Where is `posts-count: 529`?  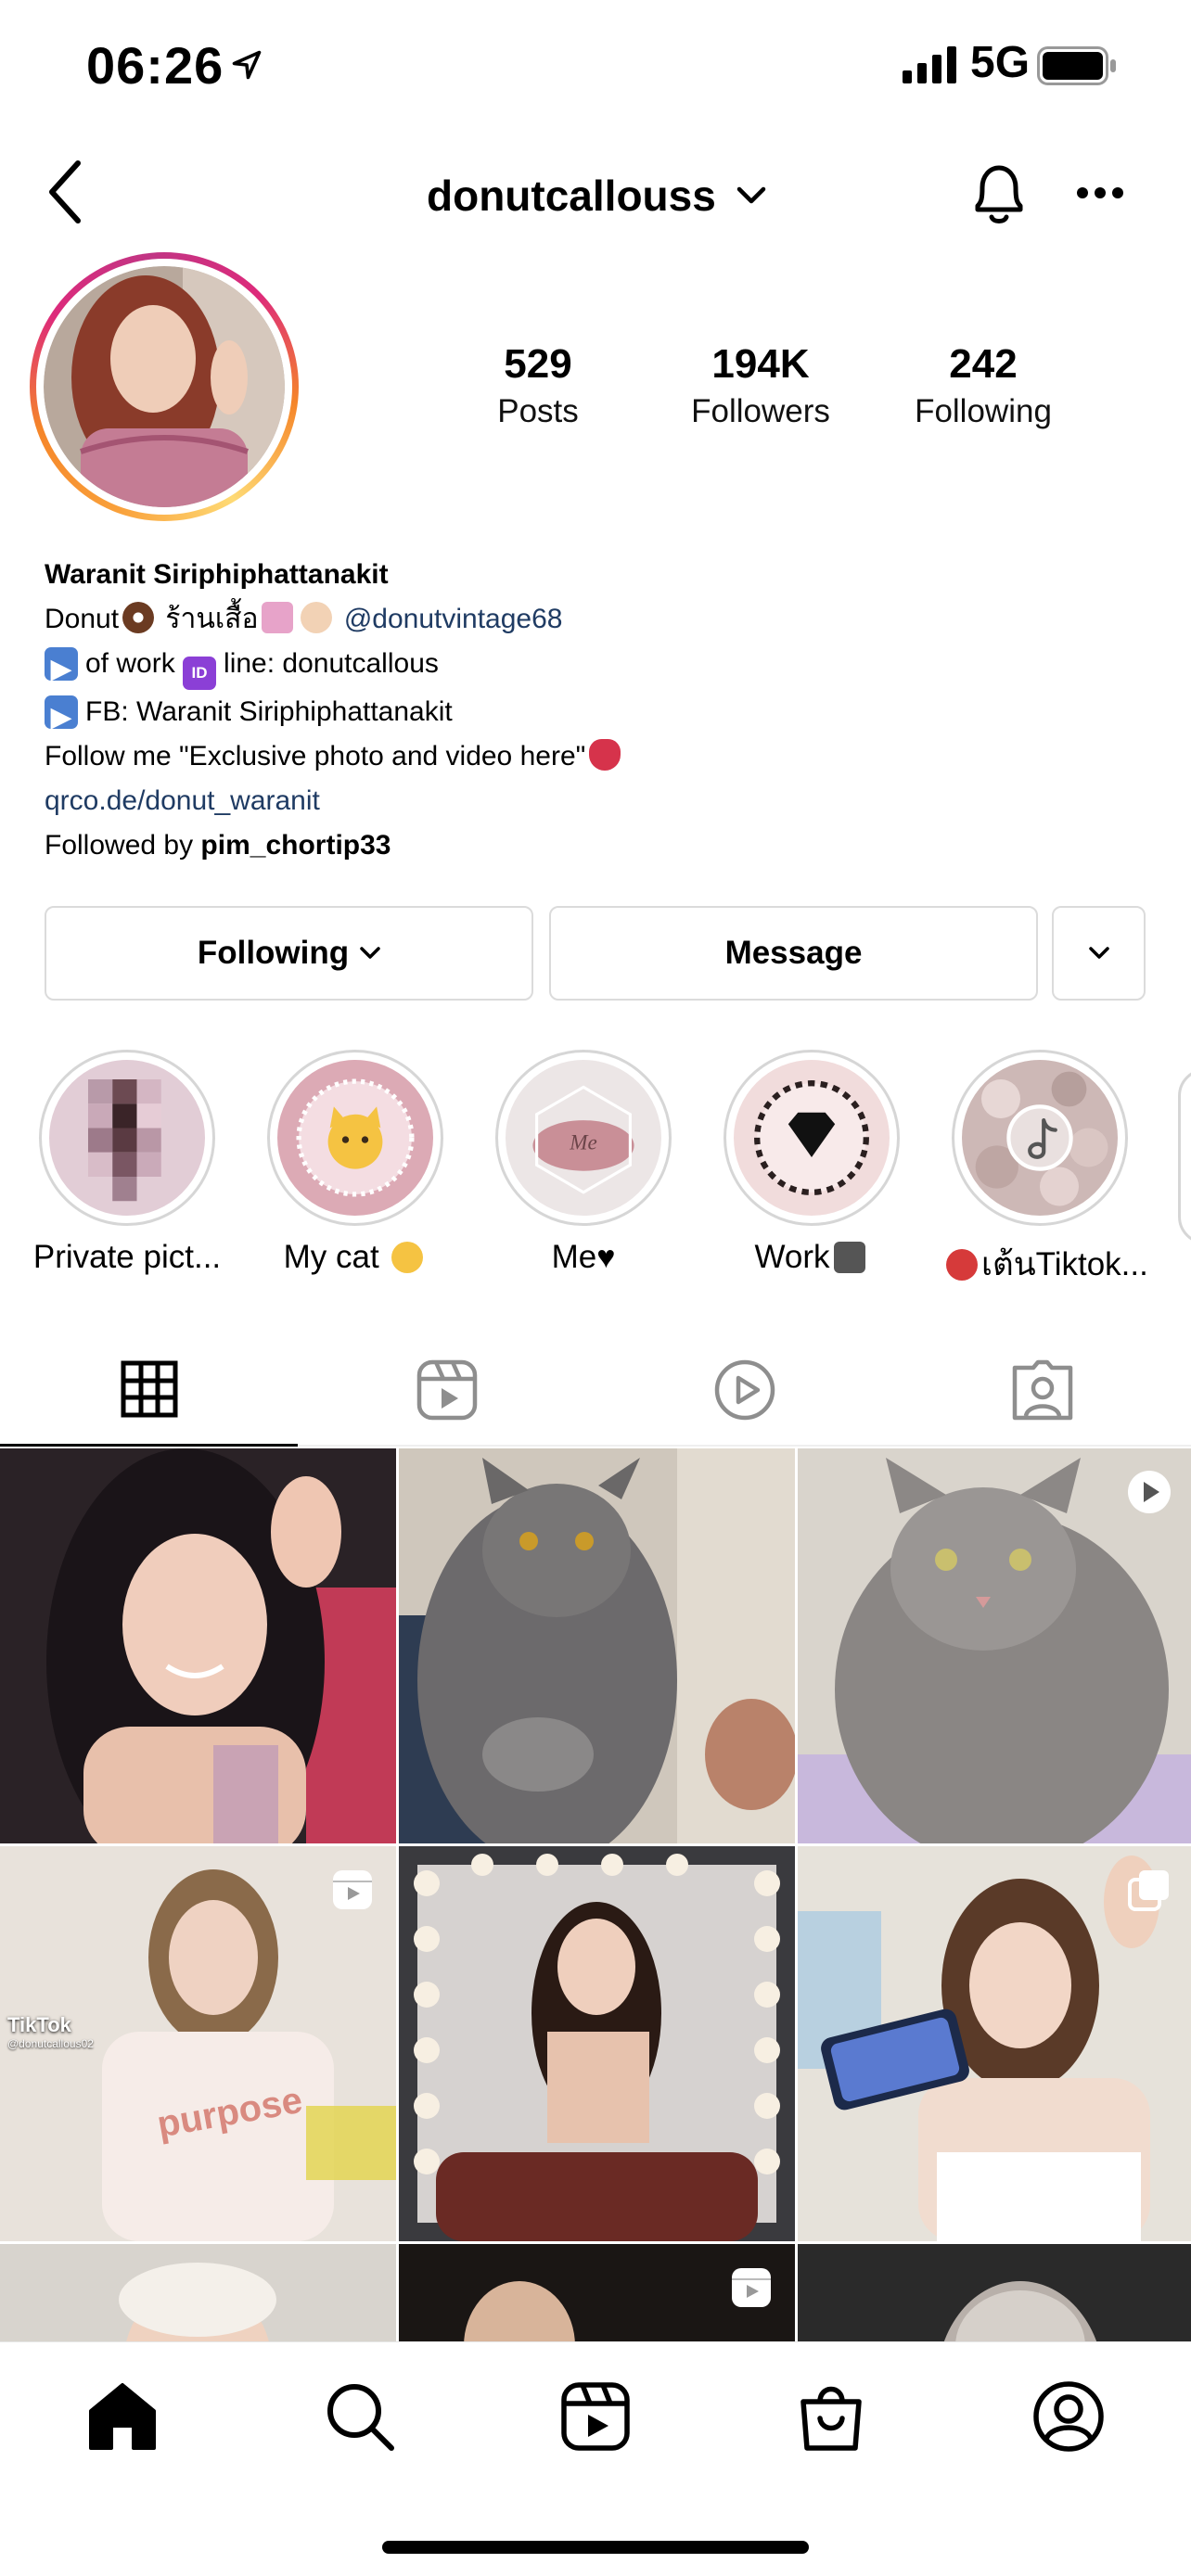 posts-count: 529 is located at coordinates (538, 364).